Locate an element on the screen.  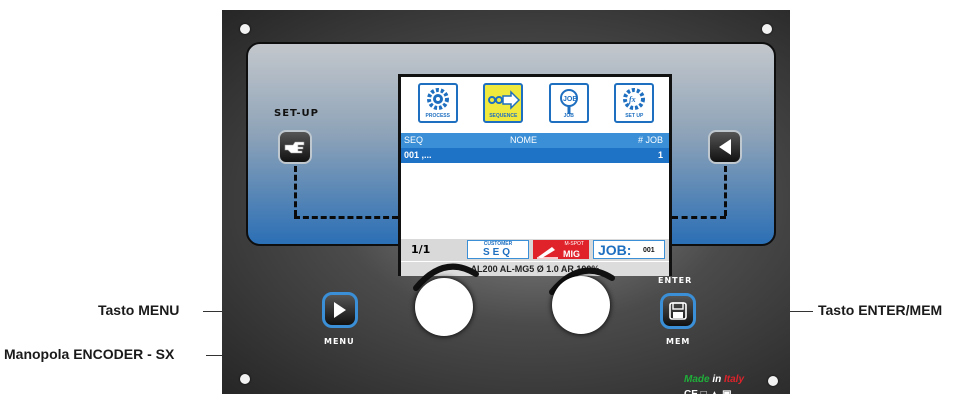
floppy-disk-icon is located at coordinates (678, 311).